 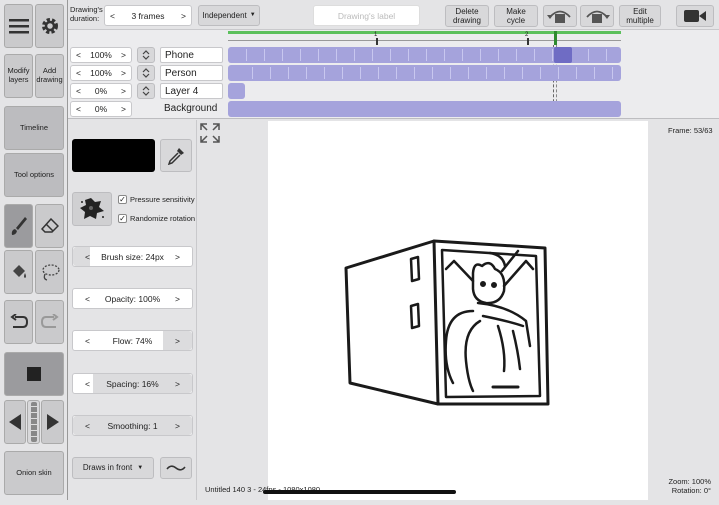 What do you see at coordinates (52, 422) in the screenshot?
I see `next-frame-button` at bounding box center [52, 422].